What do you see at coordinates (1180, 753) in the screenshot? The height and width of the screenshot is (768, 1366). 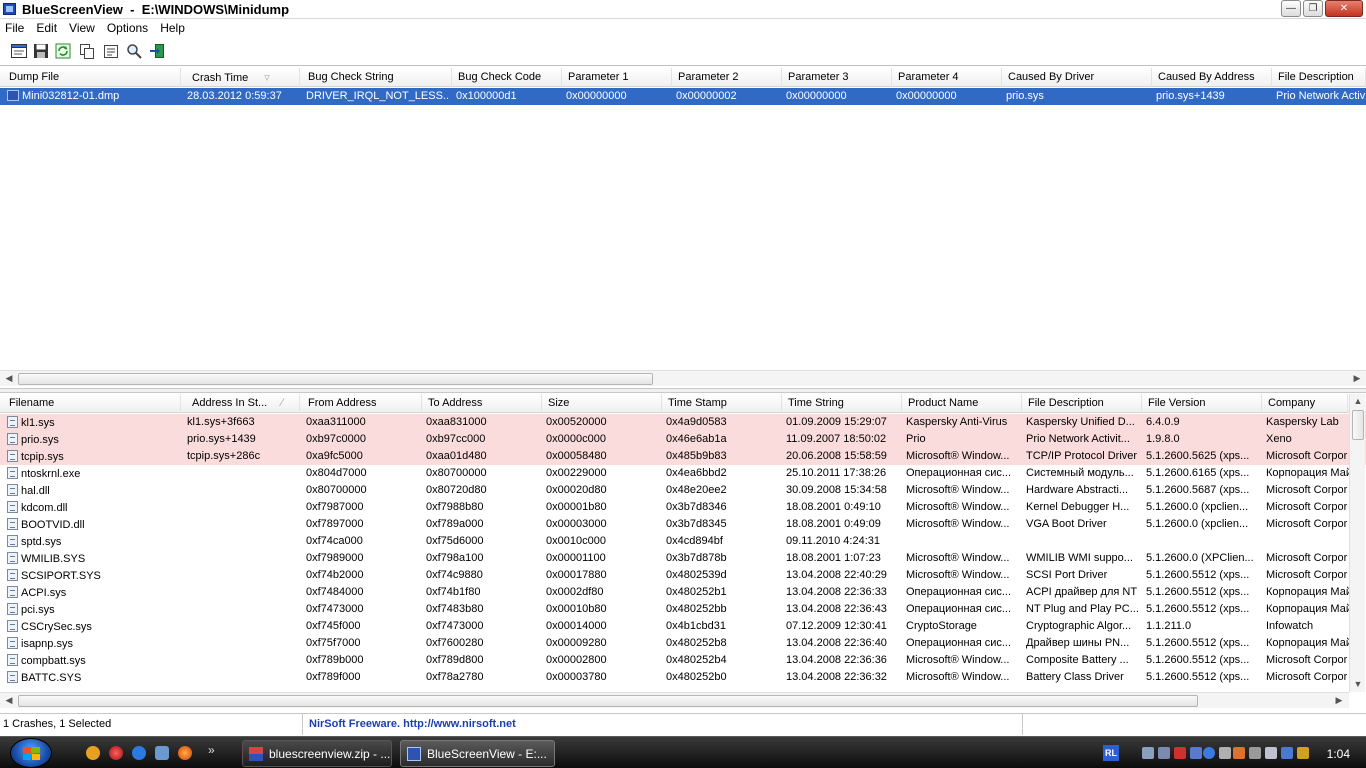 I see `alert-icon` at bounding box center [1180, 753].